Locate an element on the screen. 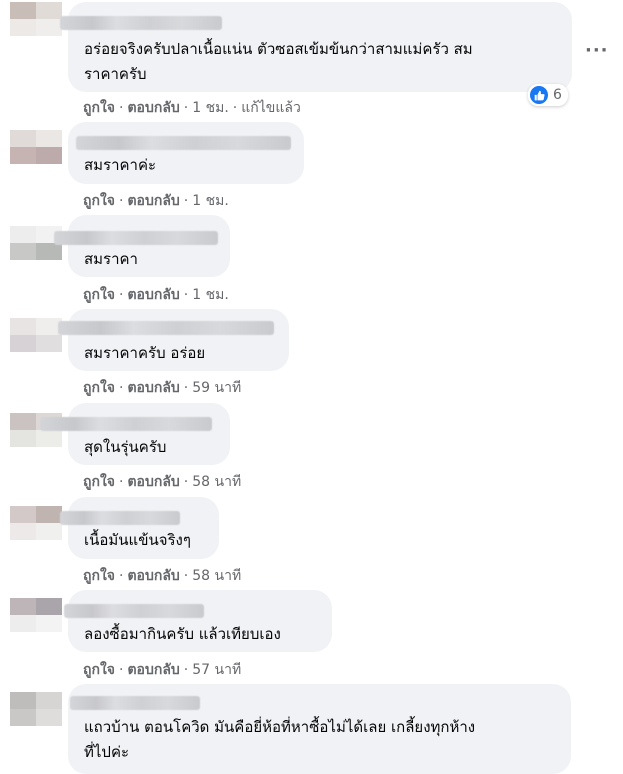 The height and width of the screenshot is (774, 623). comment-text: สมราคา is located at coordinates (111, 259).